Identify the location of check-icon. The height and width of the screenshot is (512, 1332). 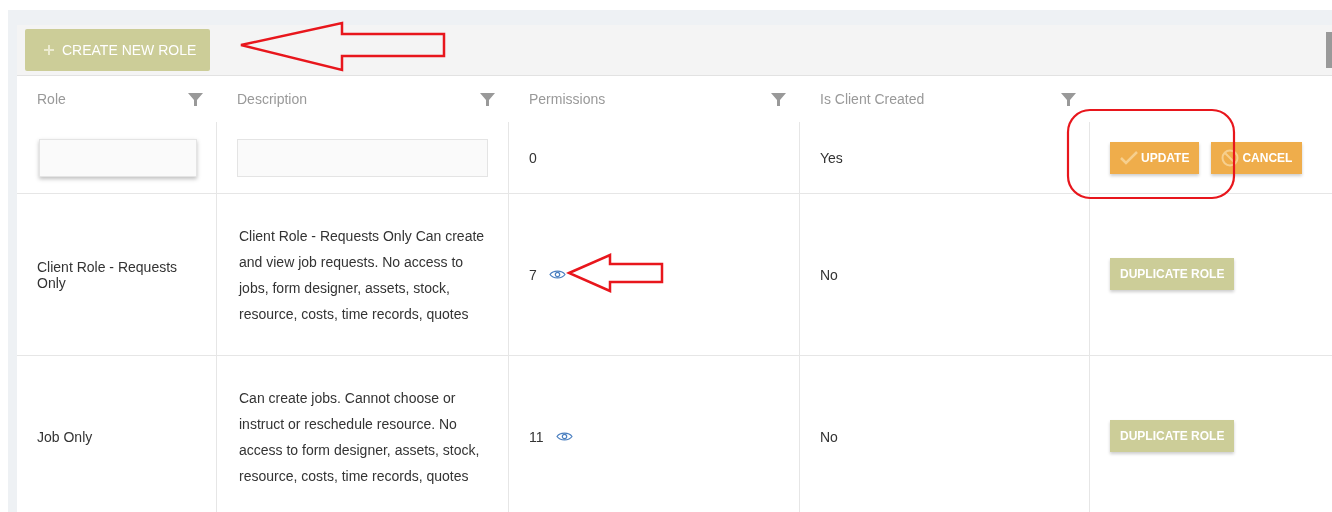
(1129, 157).